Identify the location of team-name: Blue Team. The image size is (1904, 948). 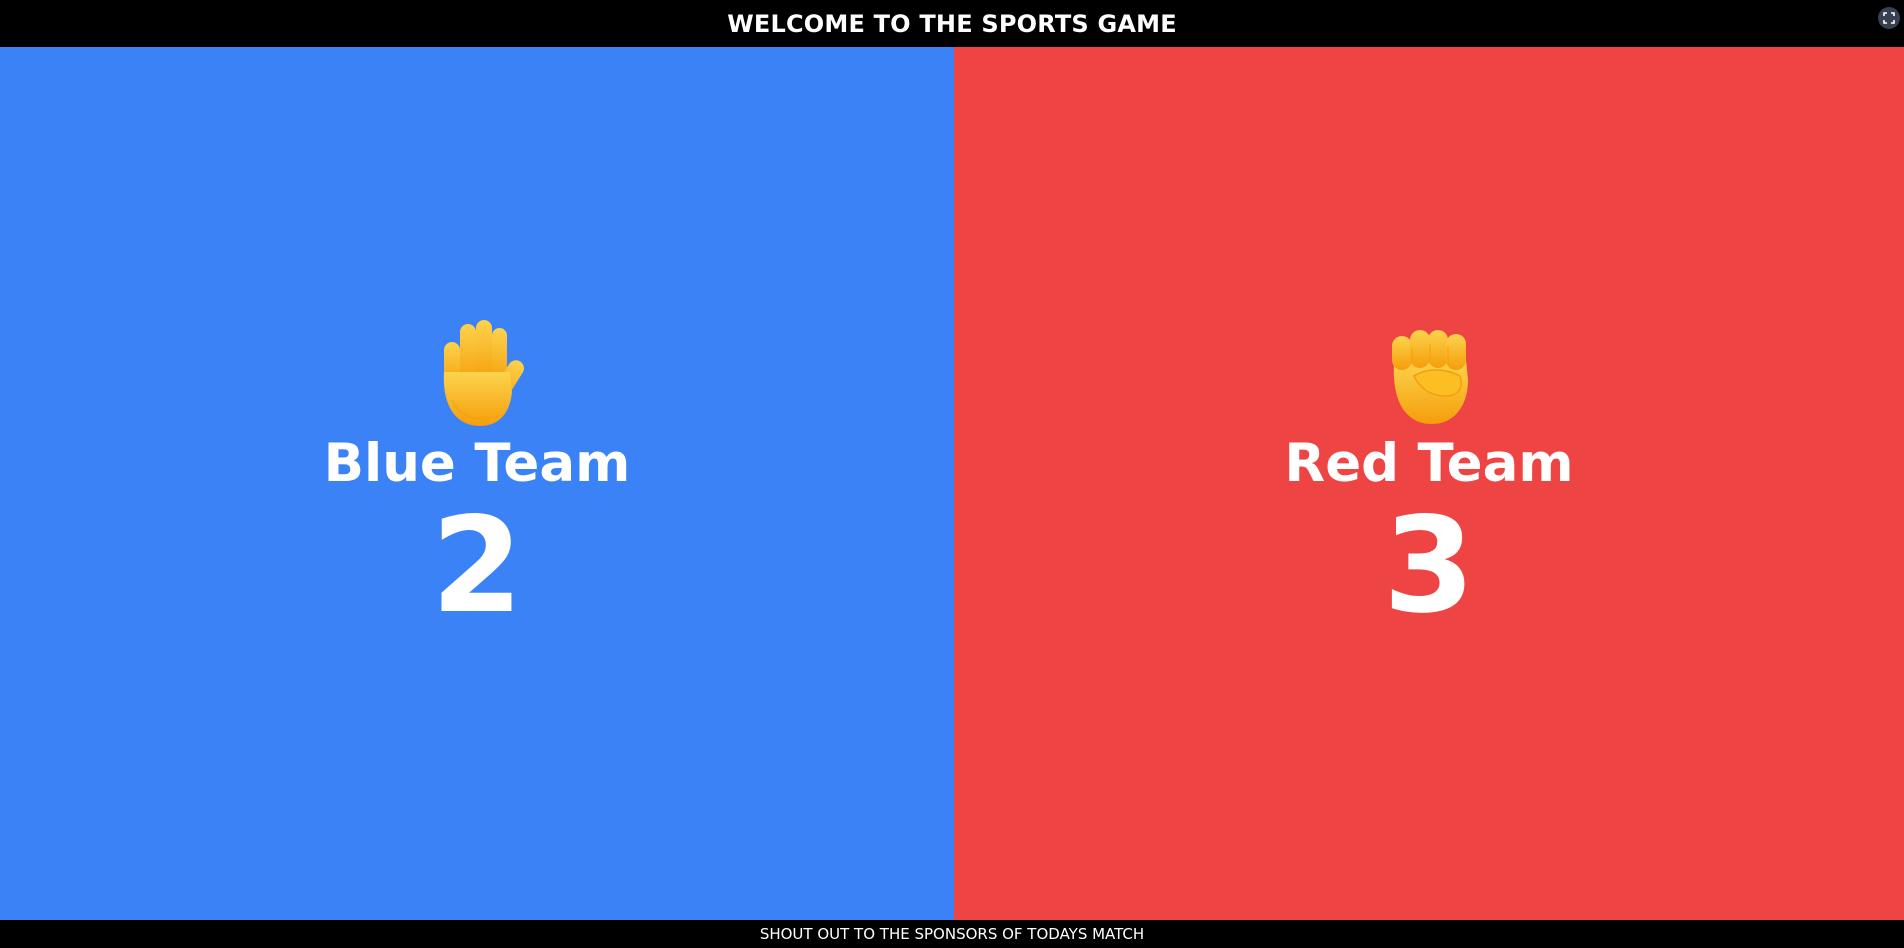
(477, 463).